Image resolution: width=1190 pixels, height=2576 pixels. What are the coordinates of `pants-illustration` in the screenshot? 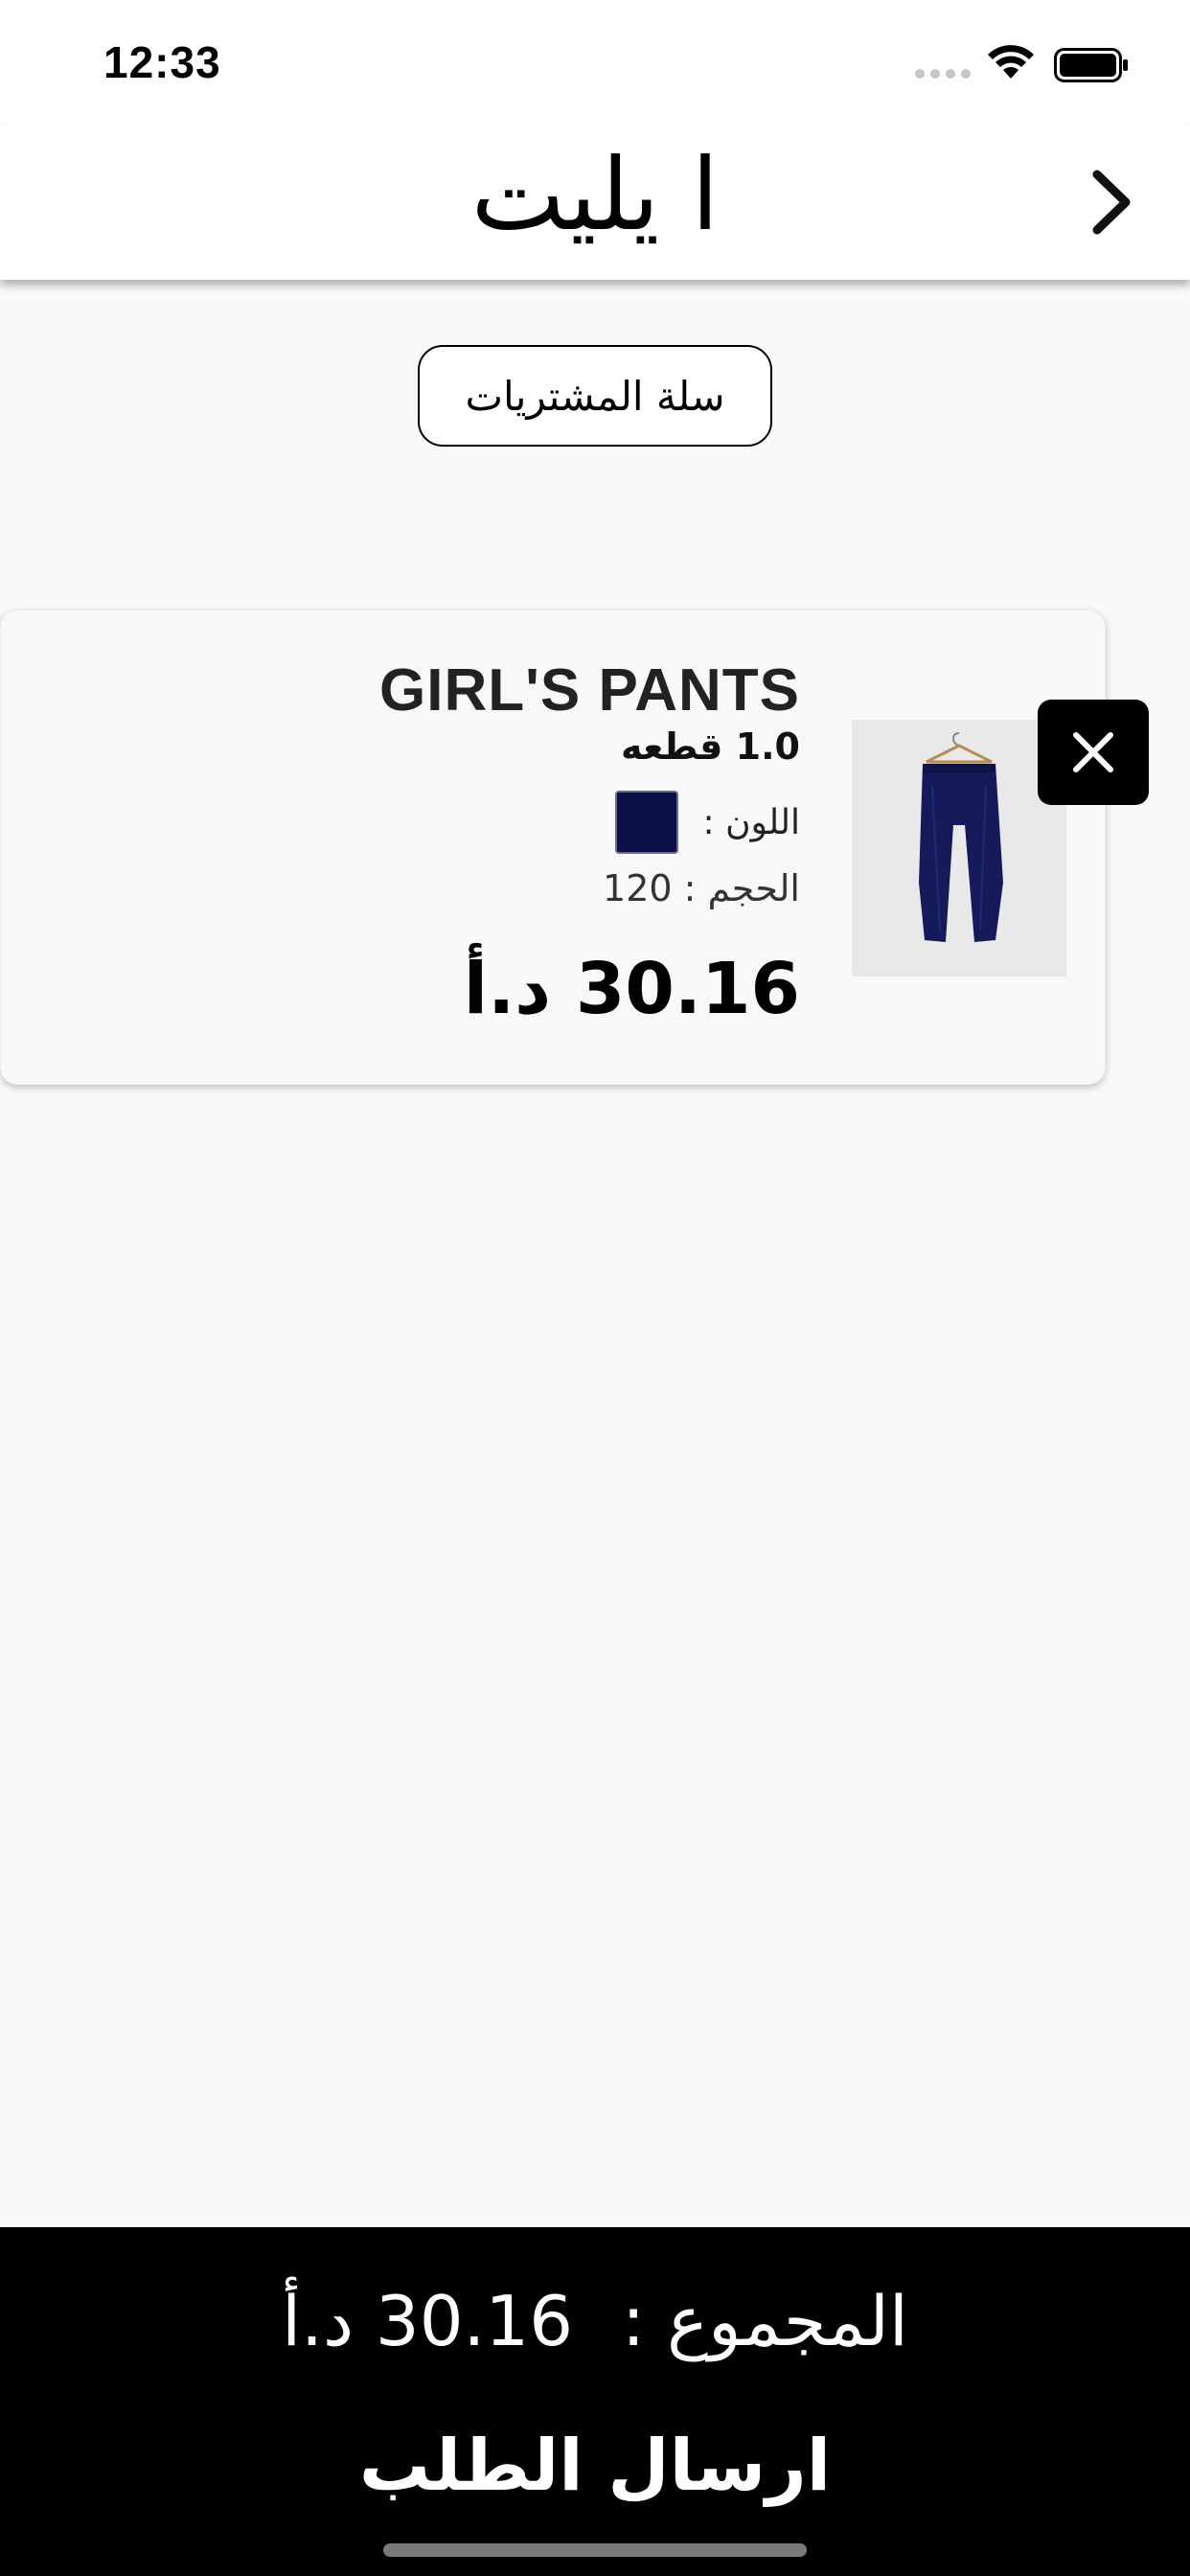 It's located at (959, 848).